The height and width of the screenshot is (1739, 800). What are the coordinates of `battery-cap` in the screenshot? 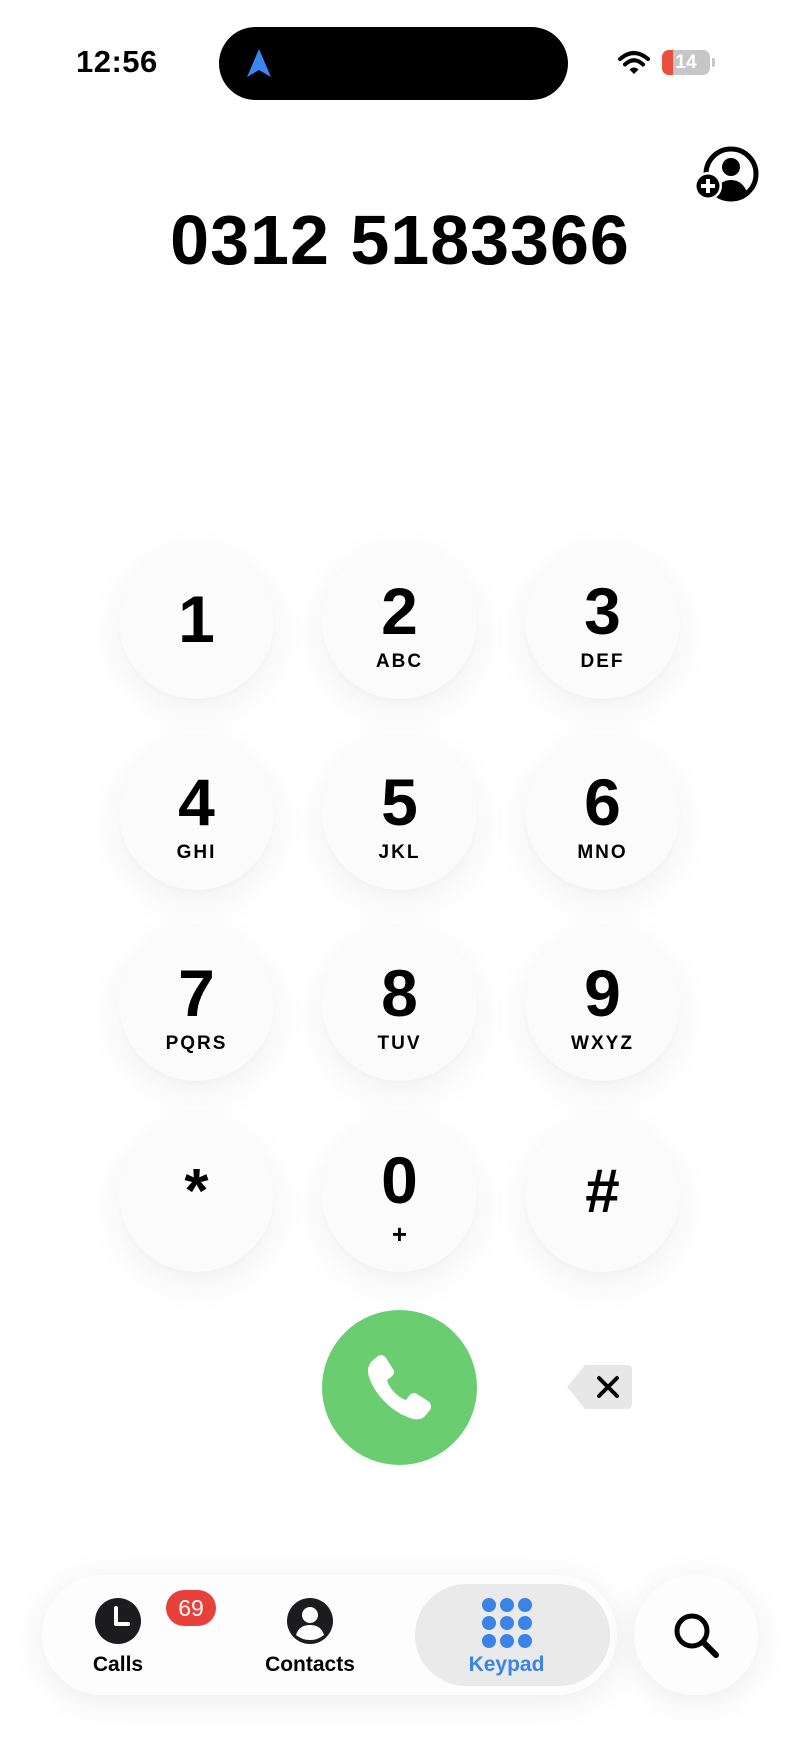 It's located at (713, 62).